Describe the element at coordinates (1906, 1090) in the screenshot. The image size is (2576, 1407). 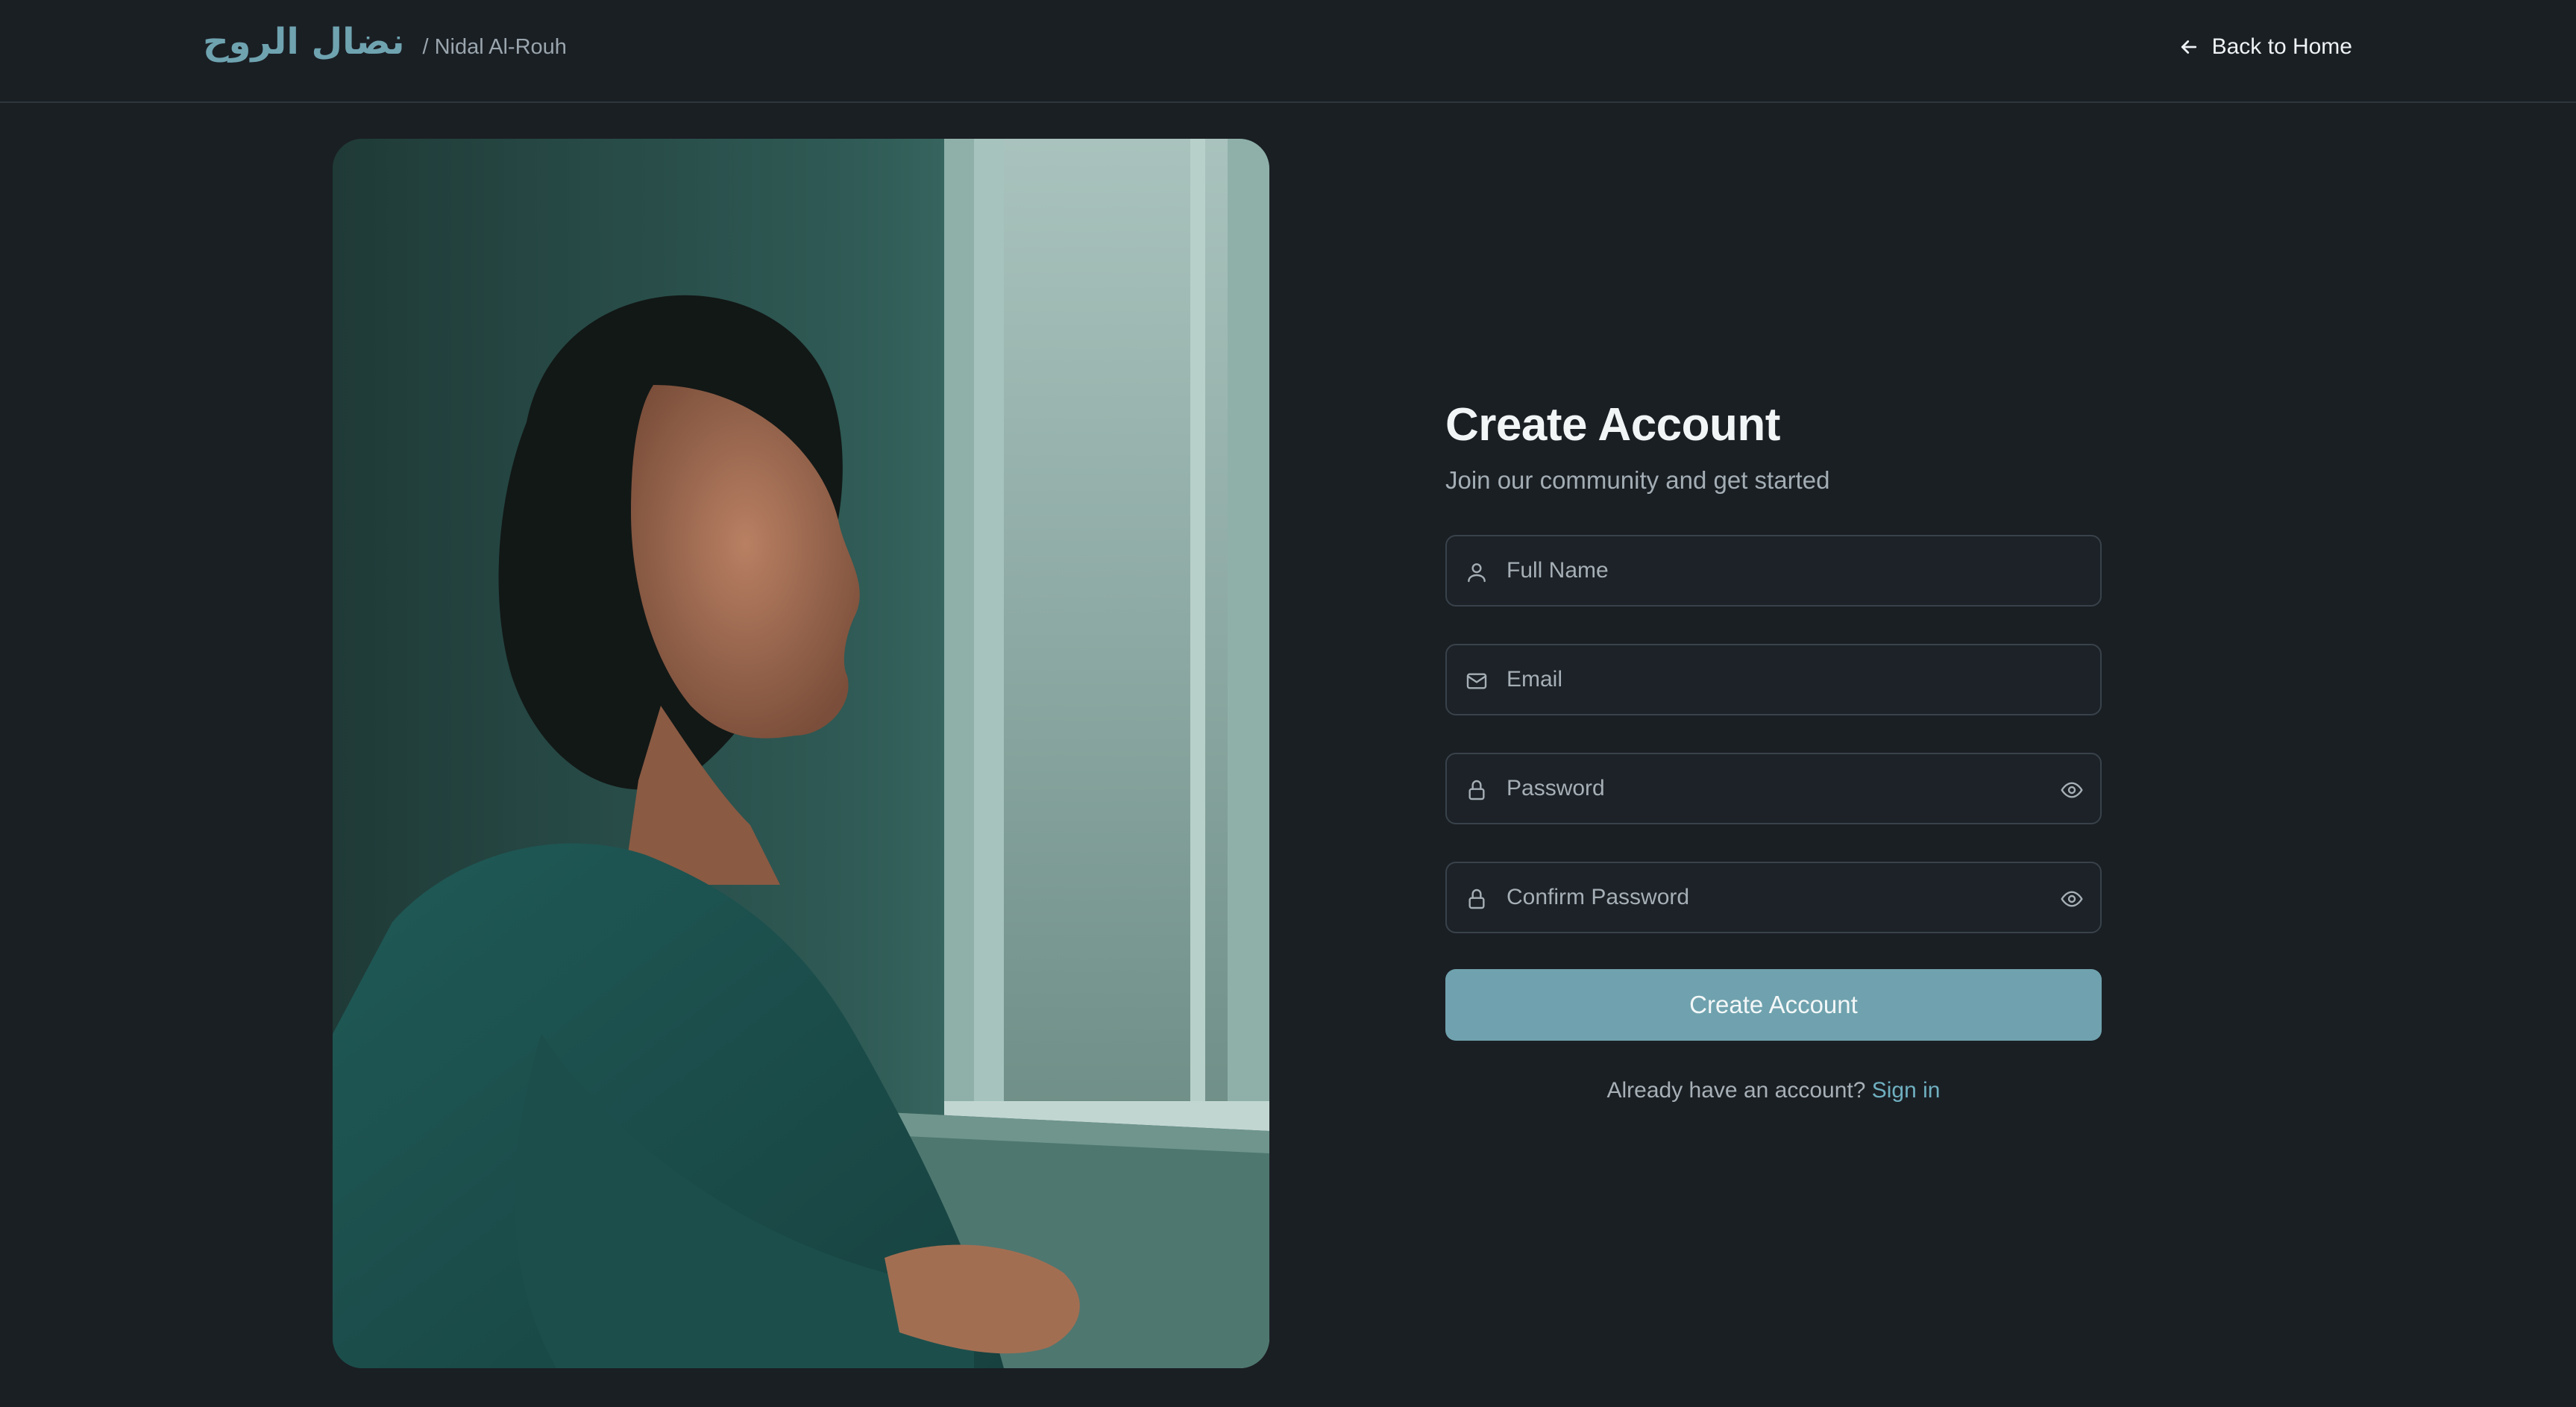
I see `signin-link: Sign in` at that location.